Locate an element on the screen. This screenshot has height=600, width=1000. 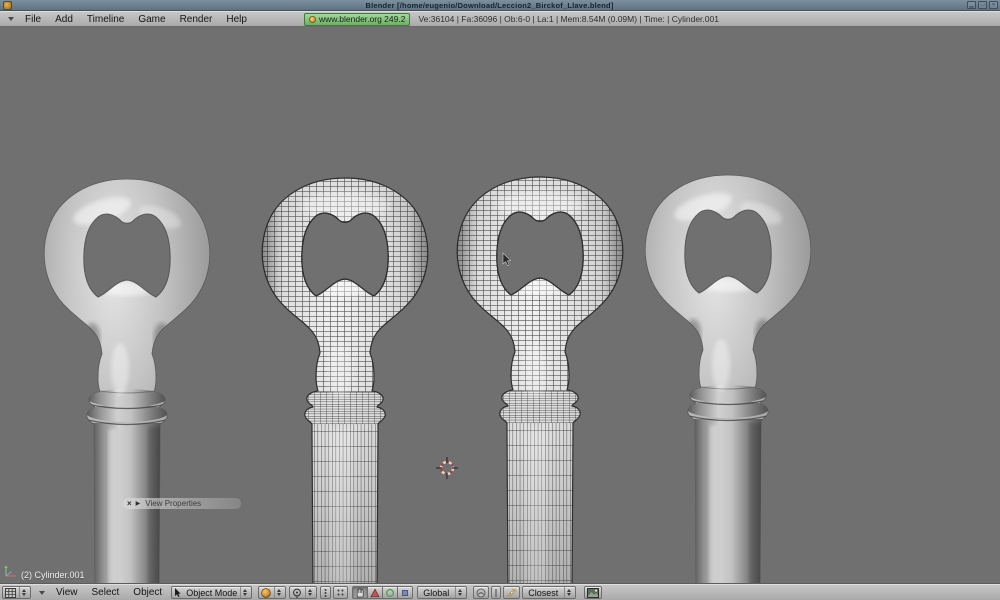
snap-mode-stepper is located at coordinates (568, 592).